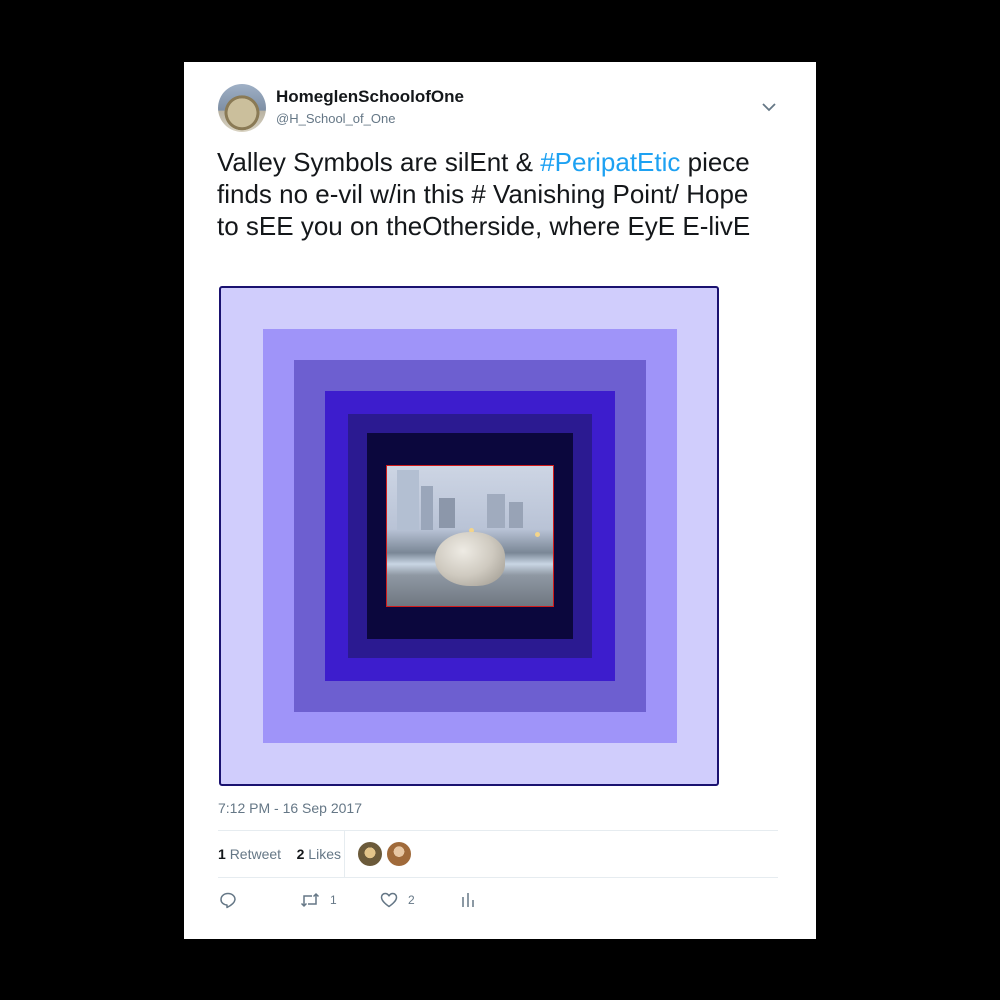 The width and height of the screenshot is (1000, 1000). What do you see at coordinates (610, 162) in the screenshot?
I see `hashtag-link: #PeripatEtic` at bounding box center [610, 162].